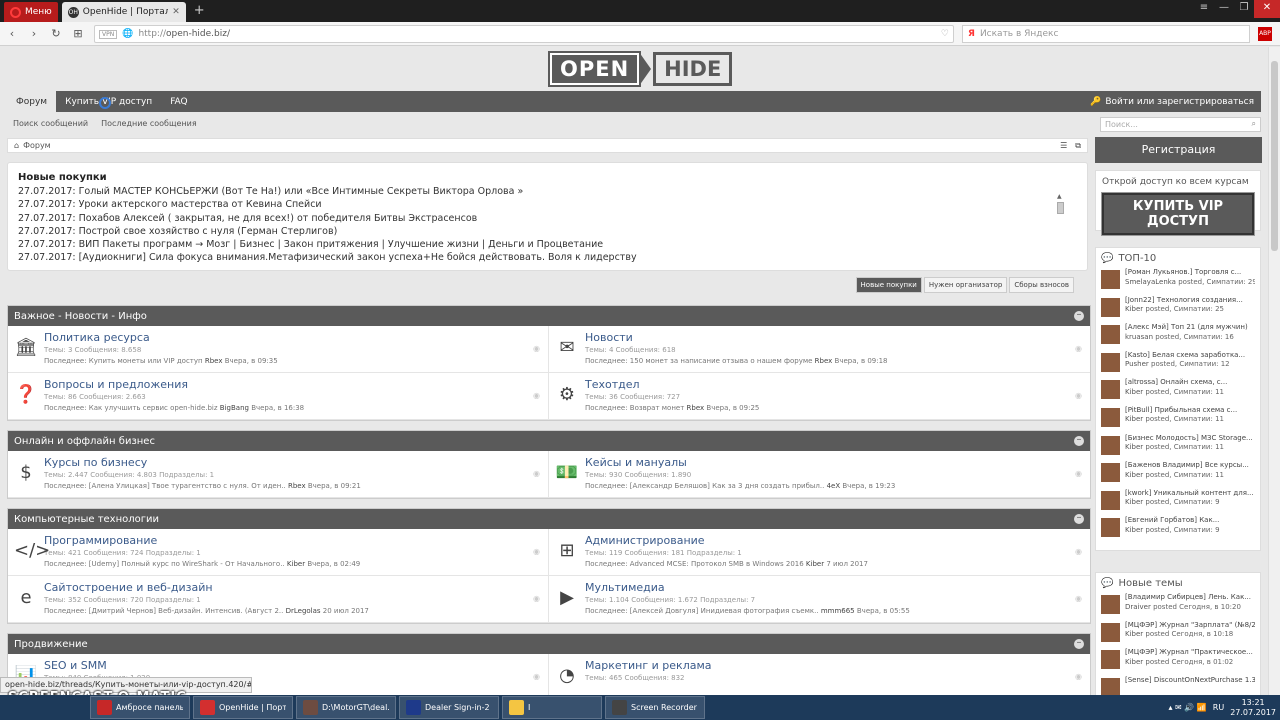 This screenshot has width=1280, height=720. Describe the element at coordinates (834, 486) in the screenshot. I see `last-post-user: 4eX` at that location.